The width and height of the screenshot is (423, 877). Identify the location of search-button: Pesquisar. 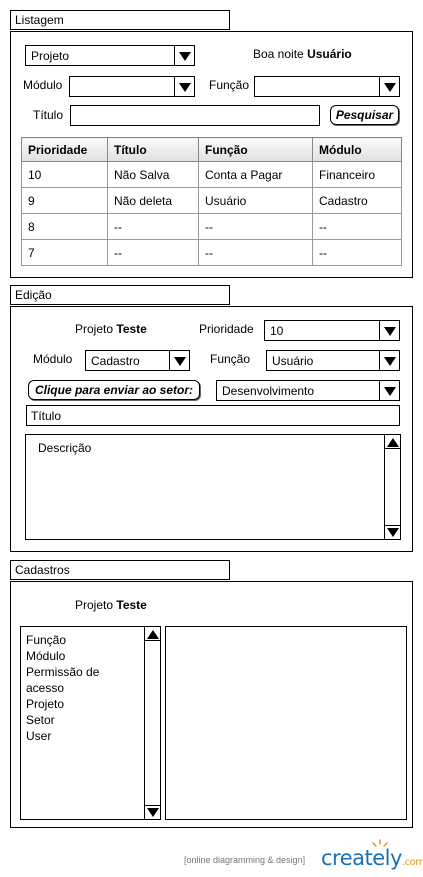
(364, 115).